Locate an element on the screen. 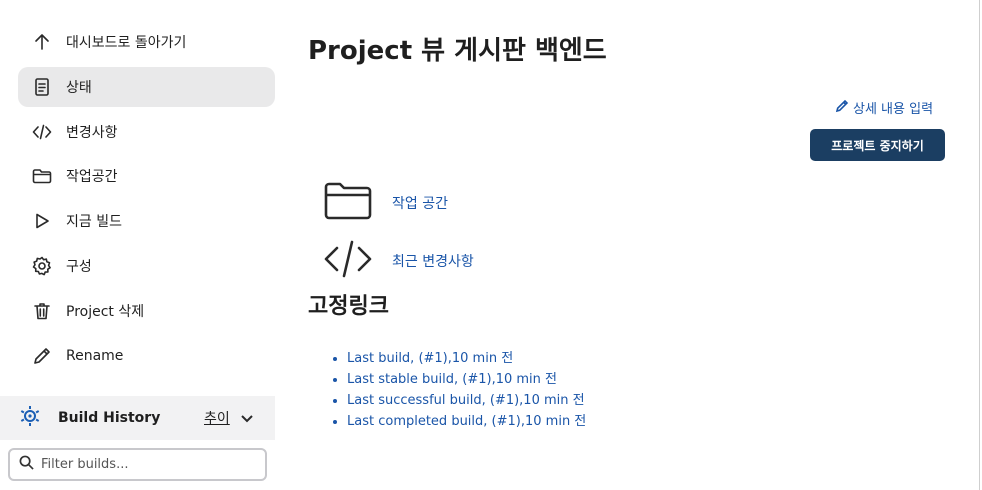 The width and height of the screenshot is (982, 490). sidebar-item-delete-project: Project 삭제 is located at coordinates (146, 311).